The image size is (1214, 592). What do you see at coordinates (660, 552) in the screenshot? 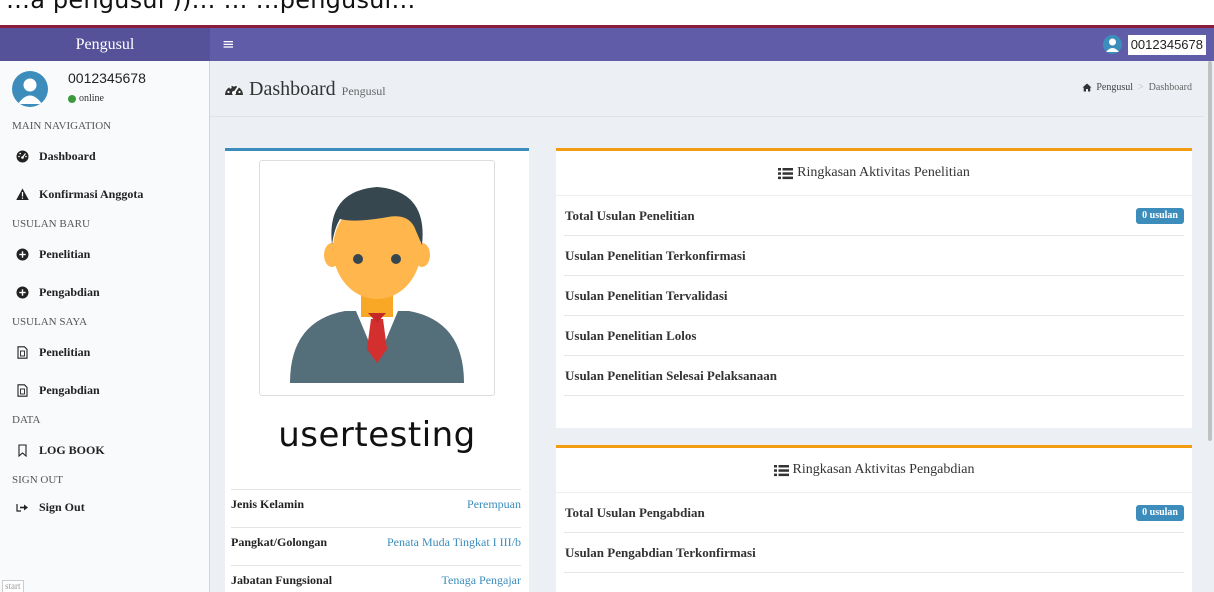
I see `list-item-label: Usulan Pengabdian Terkonfirmasi` at bounding box center [660, 552].